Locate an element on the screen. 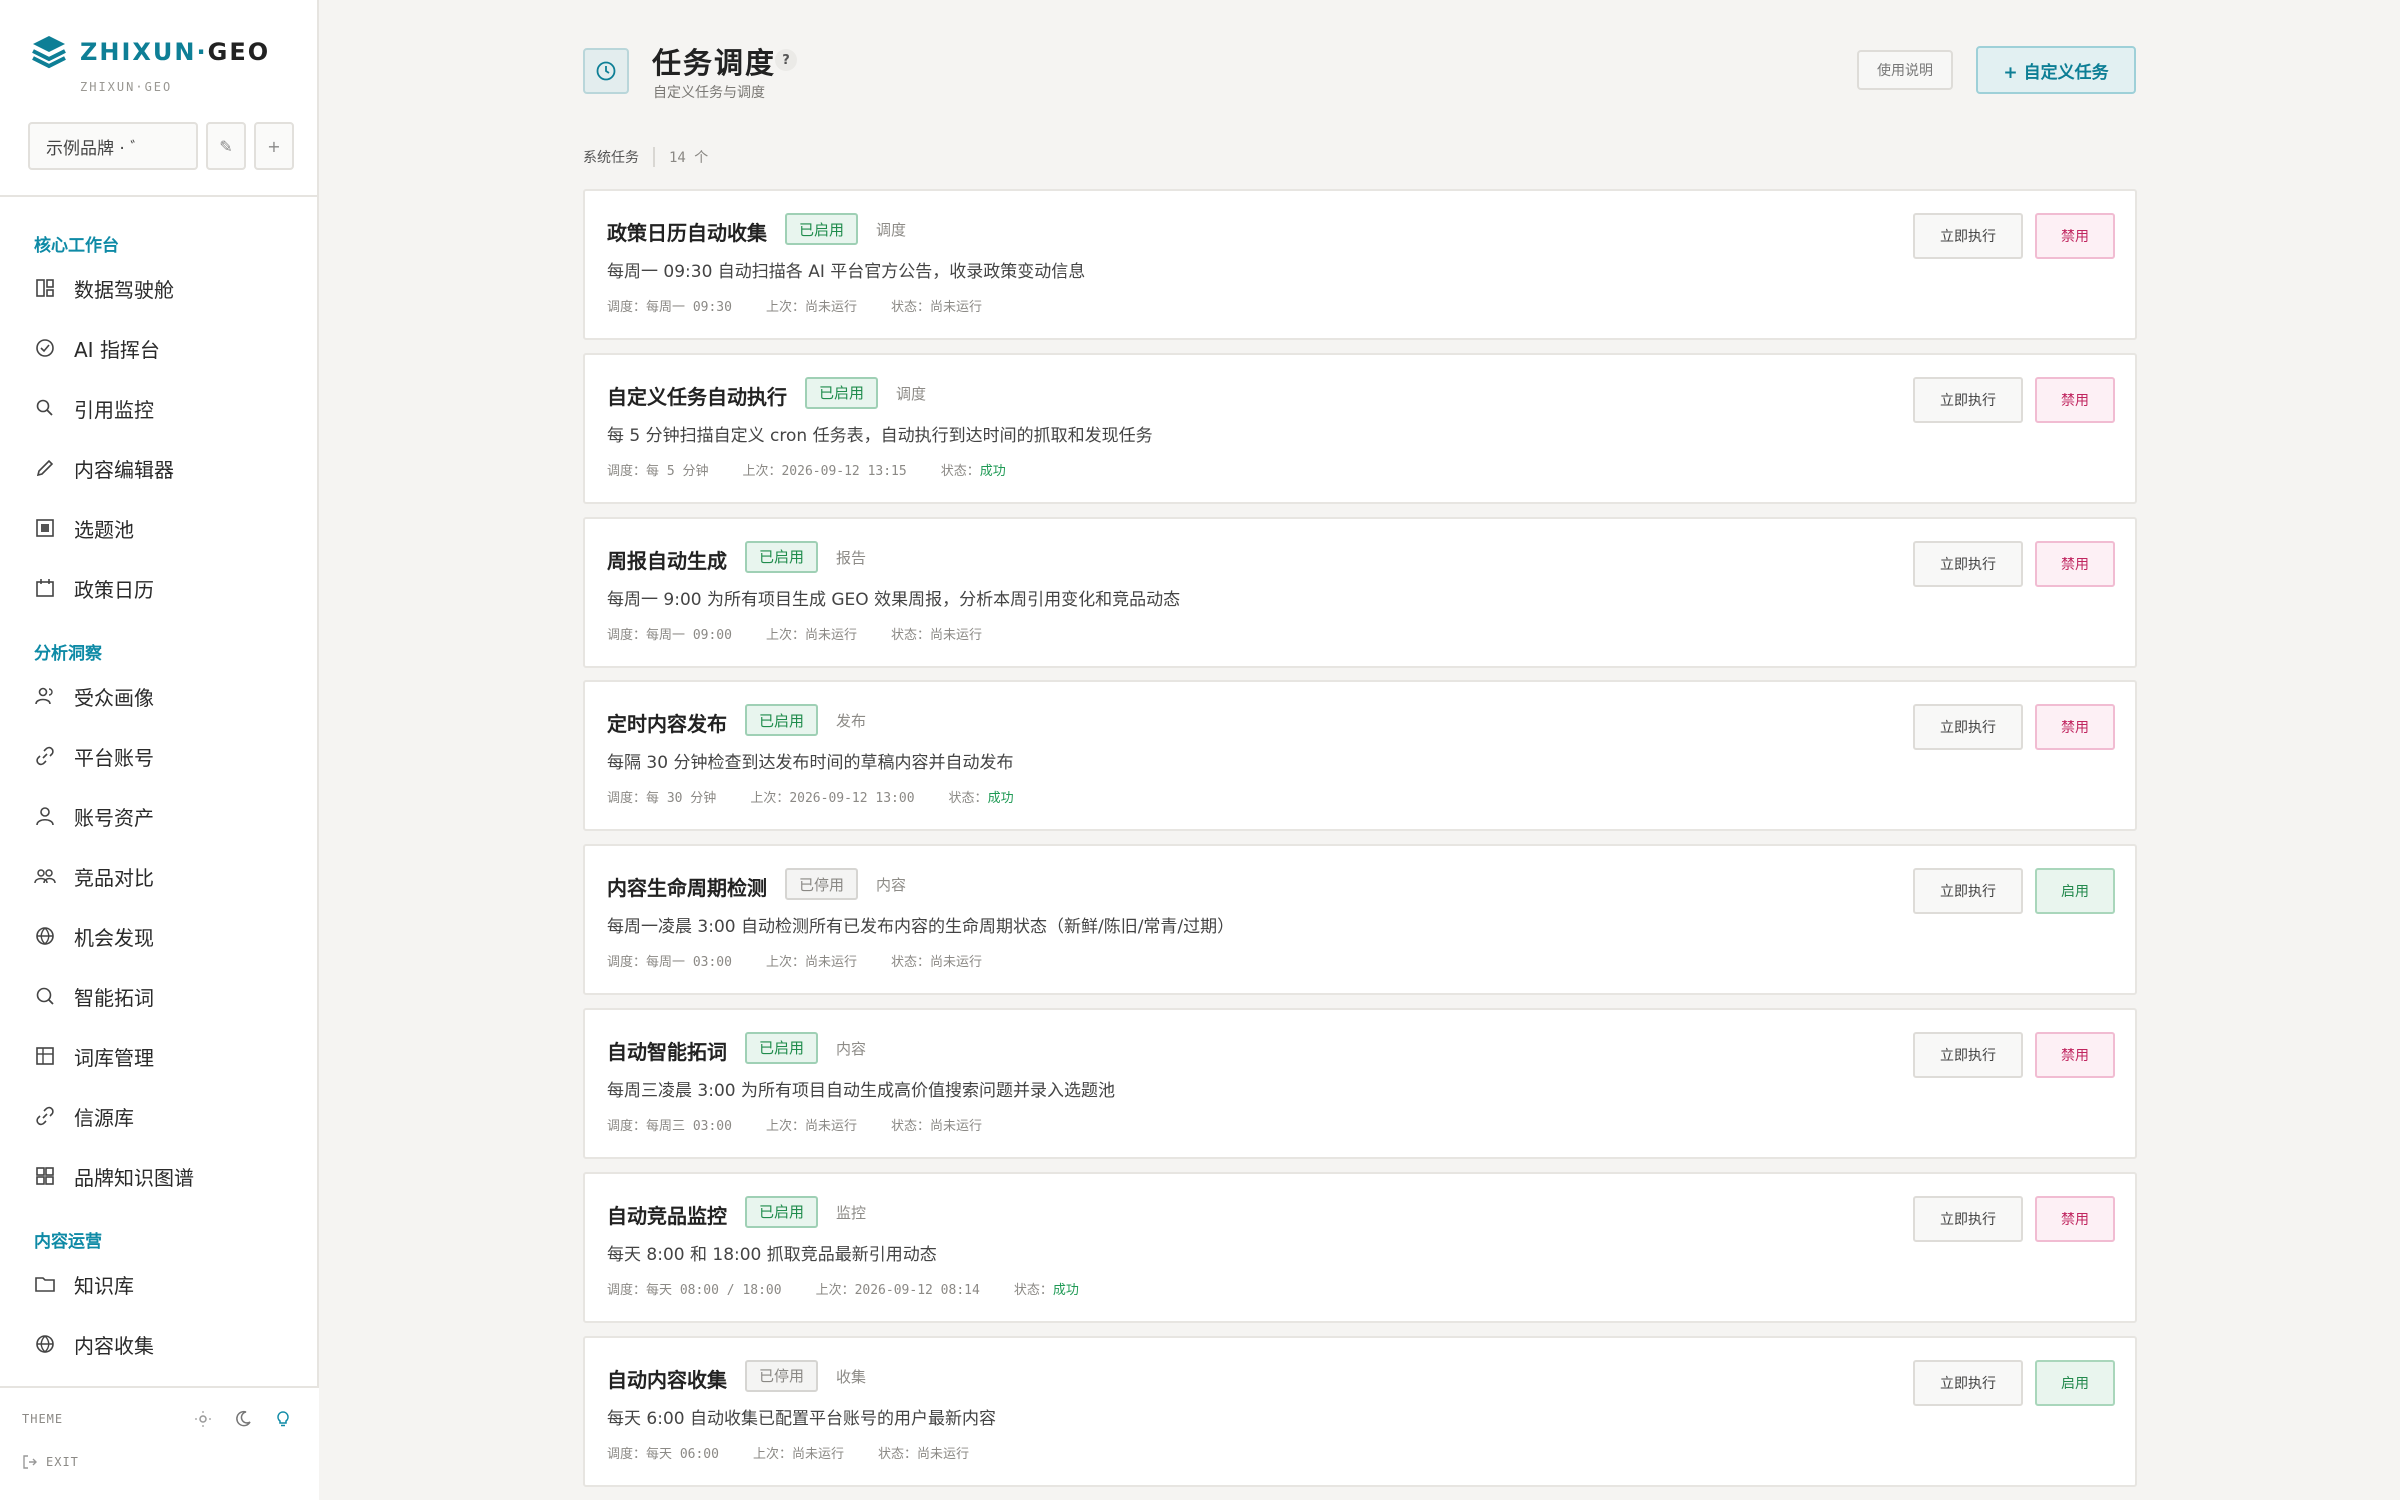 The width and height of the screenshot is (2400, 1500). sidebar-item: 信源库 is located at coordinates (159, 1116).